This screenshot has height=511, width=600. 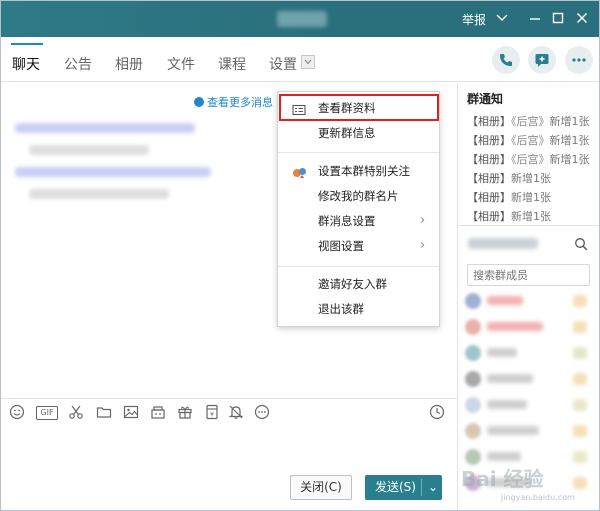 What do you see at coordinates (358, 246) in the screenshot?
I see `menu-item-view-settings: 视图设置 ›` at bounding box center [358, 246].